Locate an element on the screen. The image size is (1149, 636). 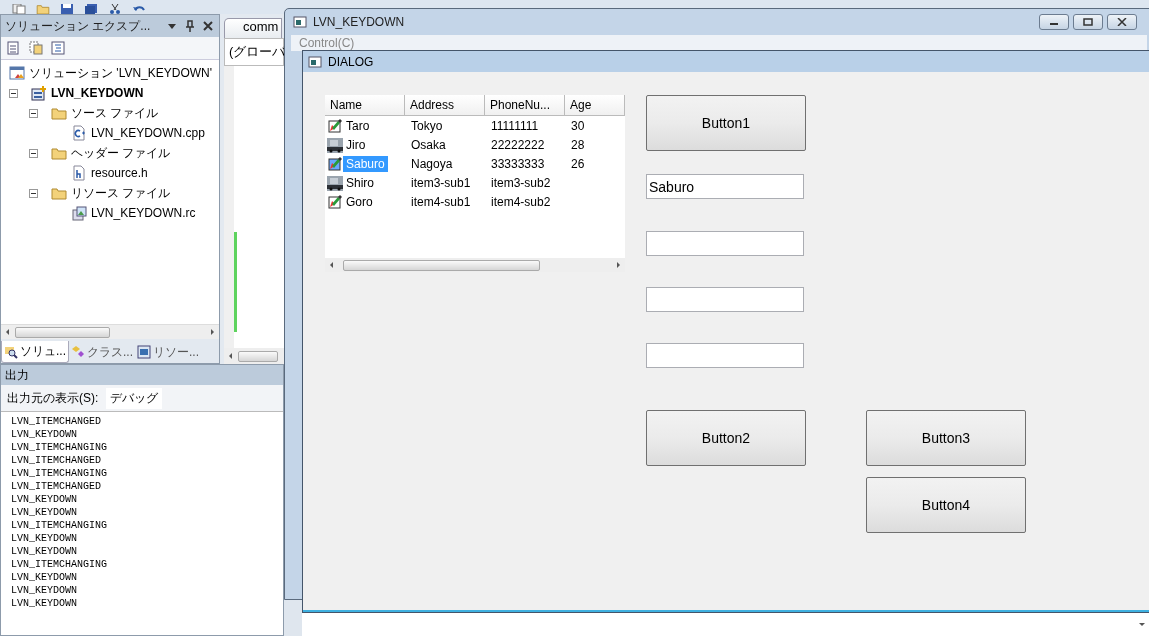
window-title: LVN_KEYDOWN is located at coordinates (359, 22).